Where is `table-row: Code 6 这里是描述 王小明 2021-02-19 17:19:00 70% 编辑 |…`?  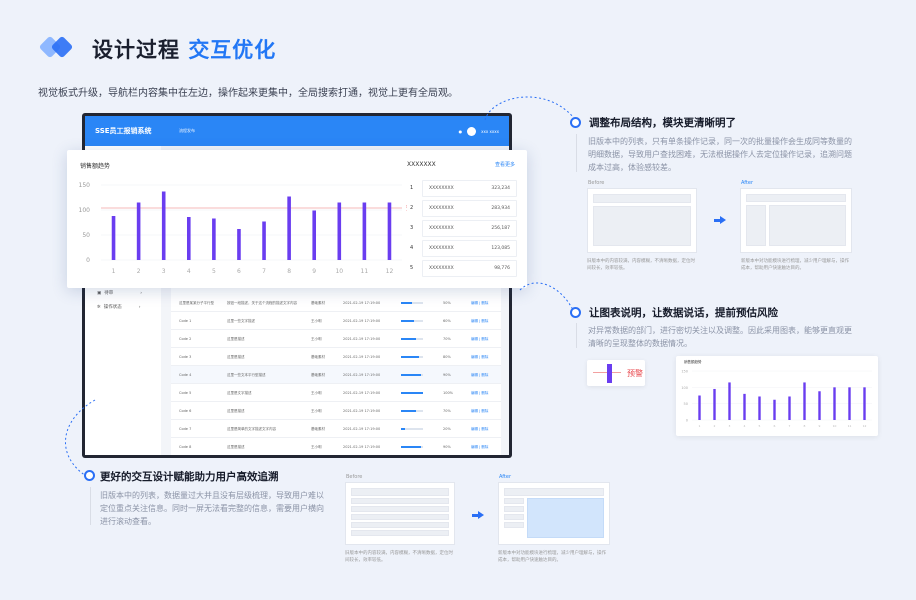 table-row: Code 6 这里是描述 王小明 2021-02-19 17:19:00 70% 编辑 |… is located at coordinates (336, 411).